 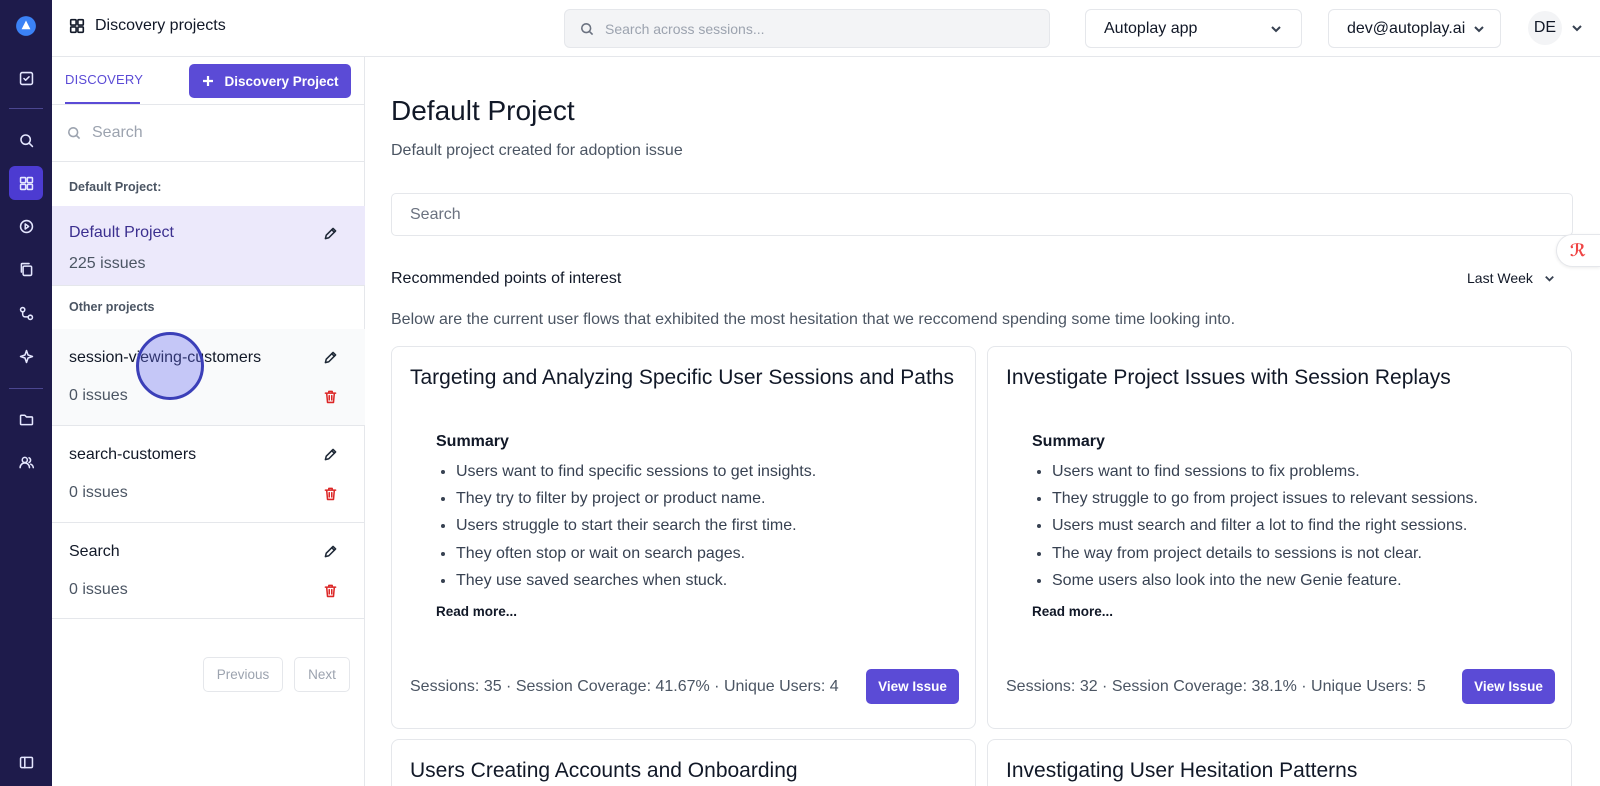 What do you see at coordinates (604, 770) in the screenshot?
I see `issue-card-title: Users Creating Accounts and Onboarding` at bounding box center [604, 770].